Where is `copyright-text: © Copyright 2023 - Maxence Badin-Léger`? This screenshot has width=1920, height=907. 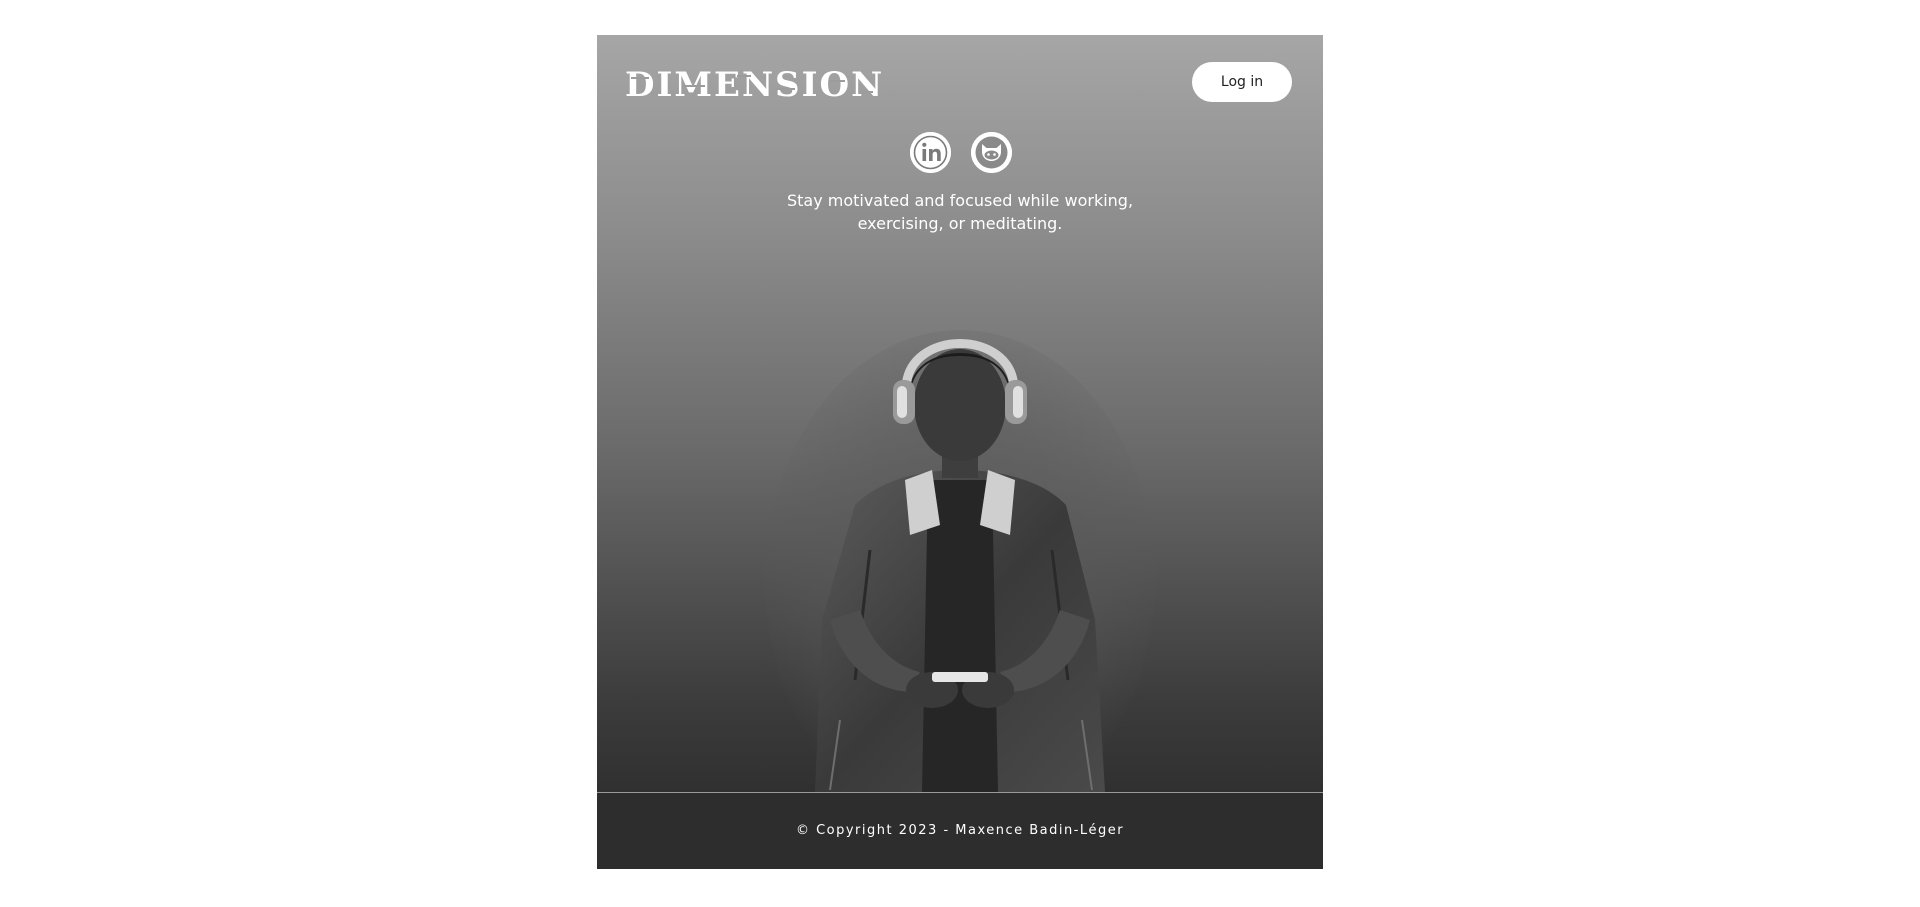 copyright-text: © Copyright 2023 - Maxence Badin-Léger is located at coordinates (960, 830).